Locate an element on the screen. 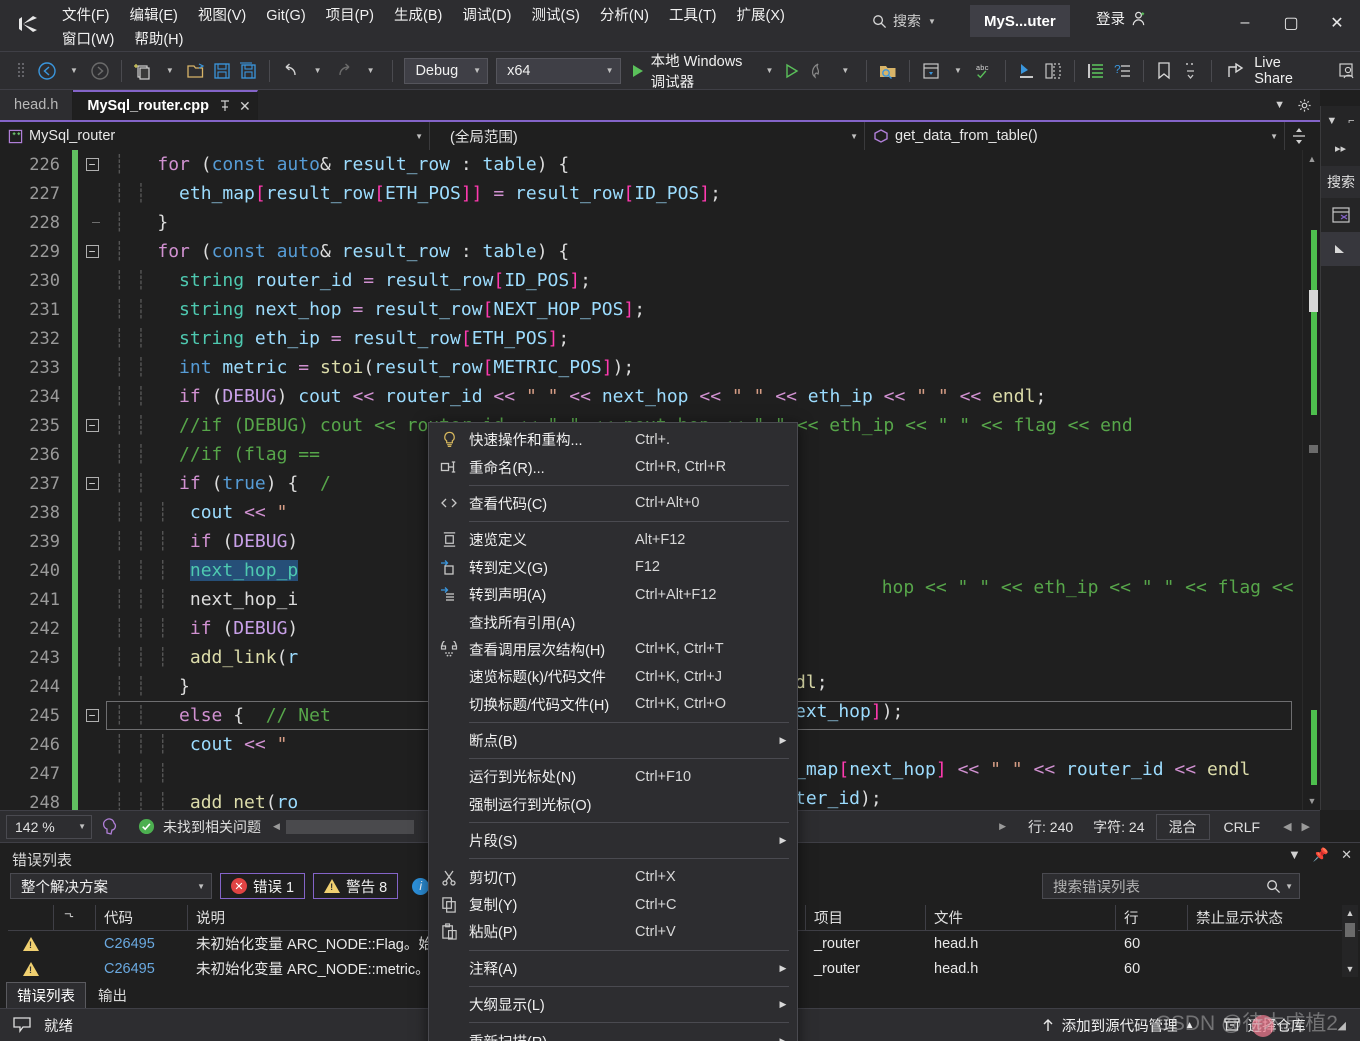 The width and height of the screenshot is (1360, 1041). editor-vertical-scrollbar: ▲ ▼ is located at coordinates (1311, 480).